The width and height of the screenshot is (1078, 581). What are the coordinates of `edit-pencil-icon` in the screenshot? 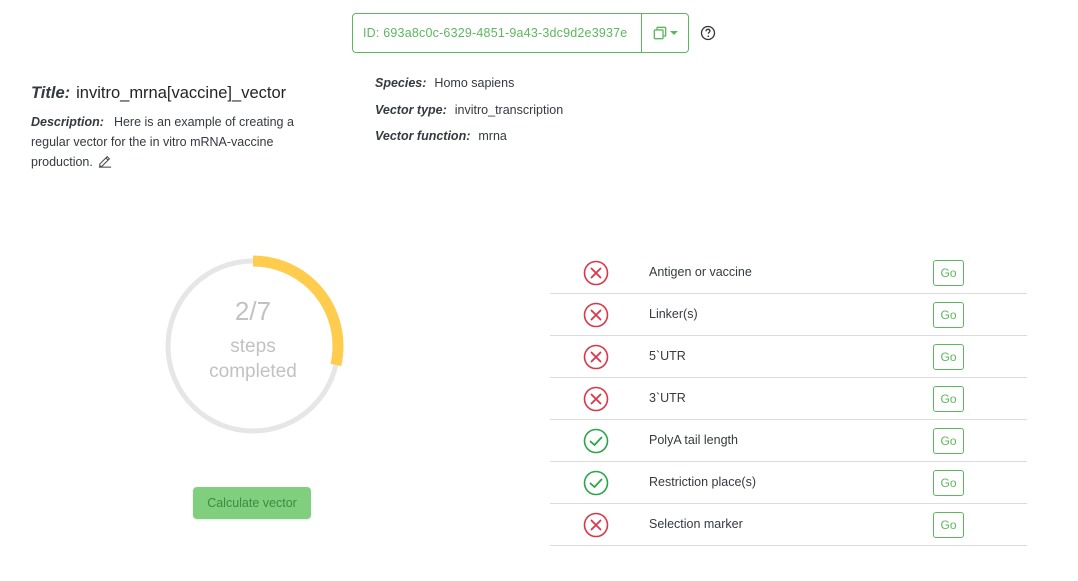 It's located at (105, 161).